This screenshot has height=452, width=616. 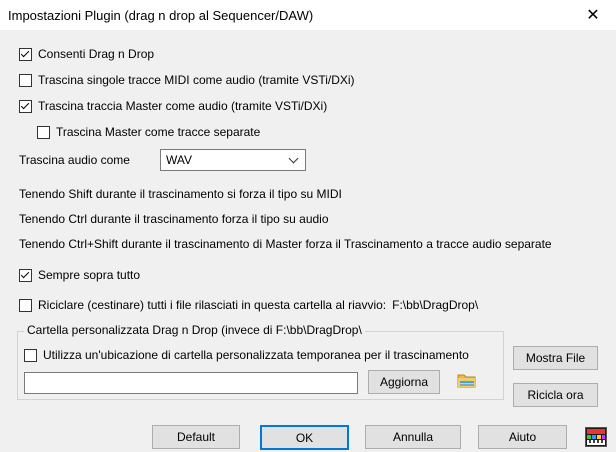 What do you see at coordinates (74, 160) in the screenshot?
I see `audio-format-label: Trascina audio come` at bounding box center [74, 160].